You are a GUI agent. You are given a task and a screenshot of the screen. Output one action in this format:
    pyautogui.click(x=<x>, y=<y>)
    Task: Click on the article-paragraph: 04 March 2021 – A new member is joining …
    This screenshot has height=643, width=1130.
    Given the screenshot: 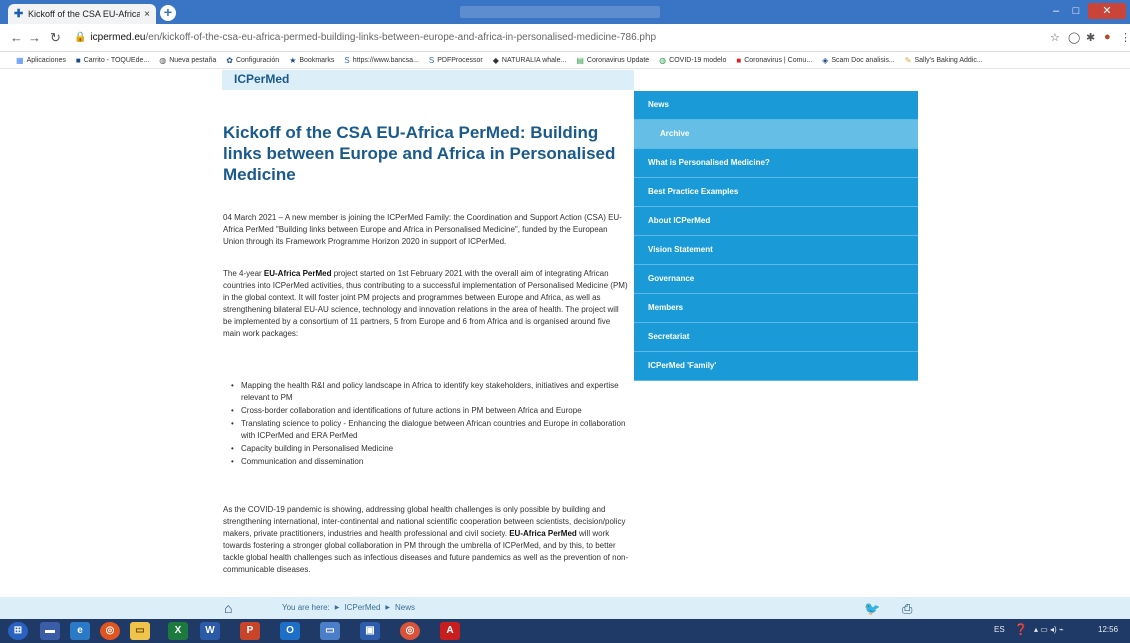 What is the action you would take?
    pyautogui.click(x=422, y=229)
    